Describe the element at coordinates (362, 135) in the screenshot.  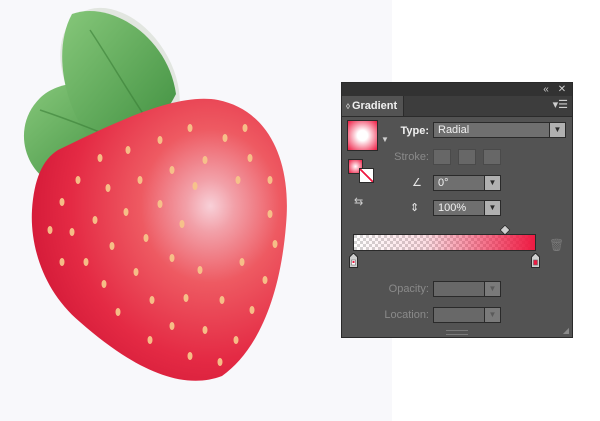
I see `gradient-swatch` at that location.